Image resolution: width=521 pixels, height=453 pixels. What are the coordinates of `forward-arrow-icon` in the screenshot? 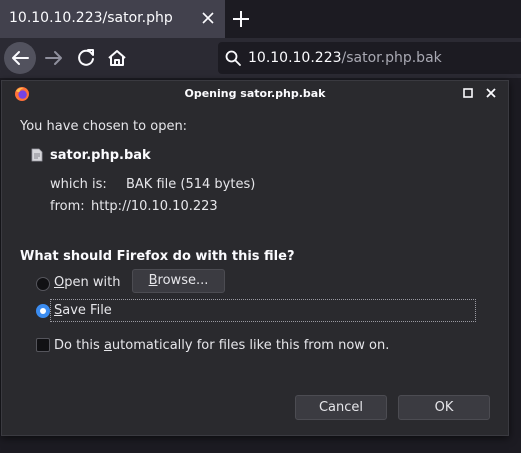 It's located at (53, 58).